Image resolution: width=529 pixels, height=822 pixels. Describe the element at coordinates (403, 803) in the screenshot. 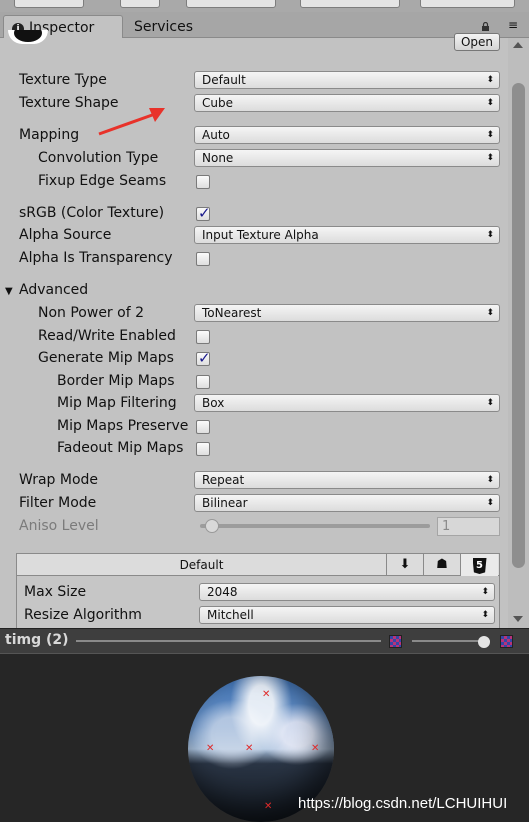

I see `watermark-text: https://blog.csdn.net/LCHUIHUI` at that location.